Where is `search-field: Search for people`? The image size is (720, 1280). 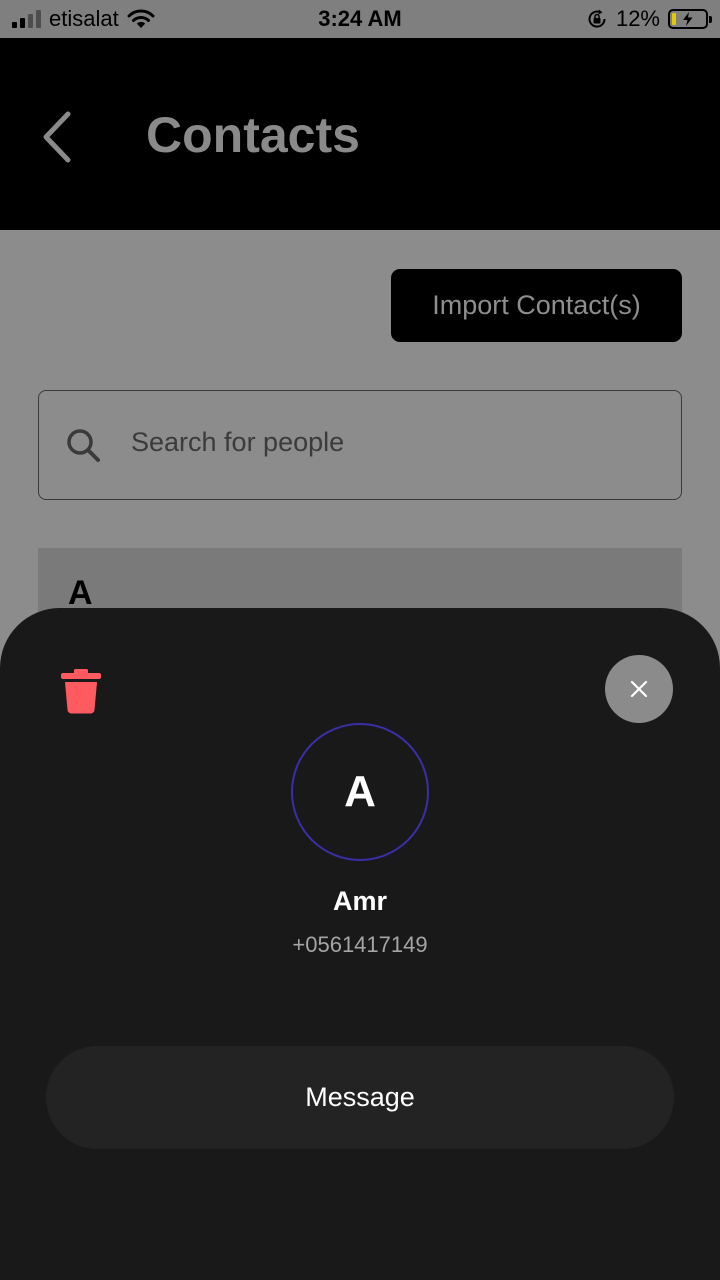
search-field: Search for people is located at coordinates (360, 445).